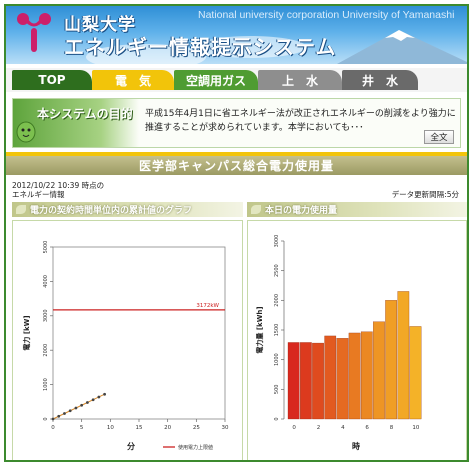  Describe the element at coordinates (380, 80) in the screenshot. I see `tab-well-water: 井 水` at that location.